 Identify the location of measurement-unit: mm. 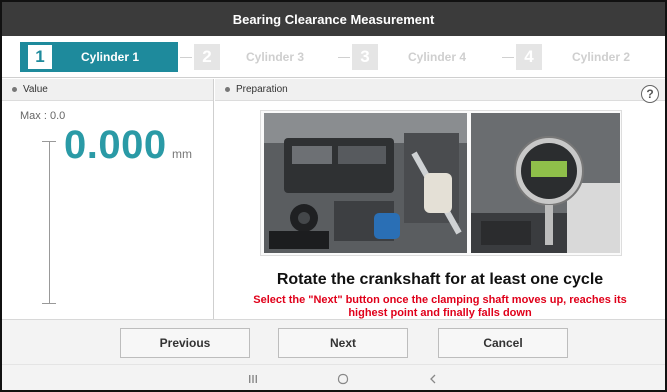
(182, 154).